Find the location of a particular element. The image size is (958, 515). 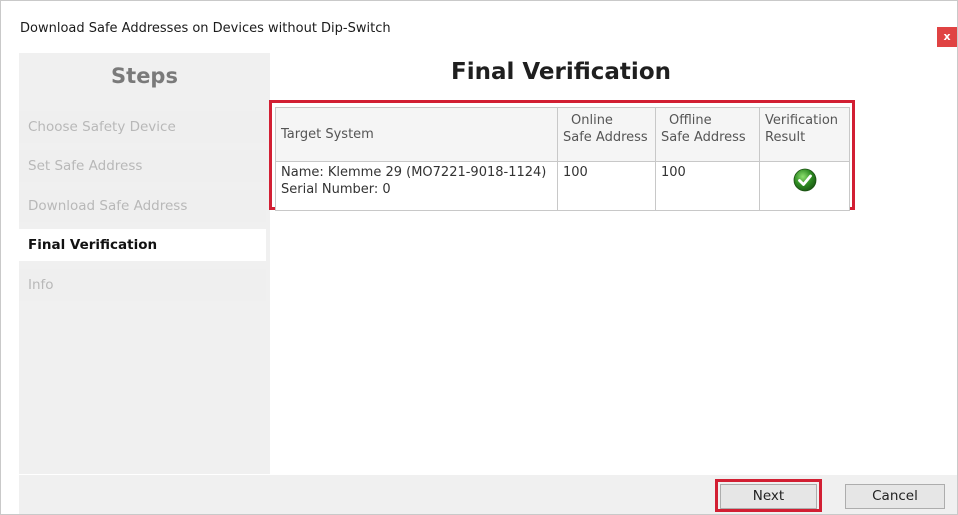

step-info: Info is located at coordinates (142, 285).